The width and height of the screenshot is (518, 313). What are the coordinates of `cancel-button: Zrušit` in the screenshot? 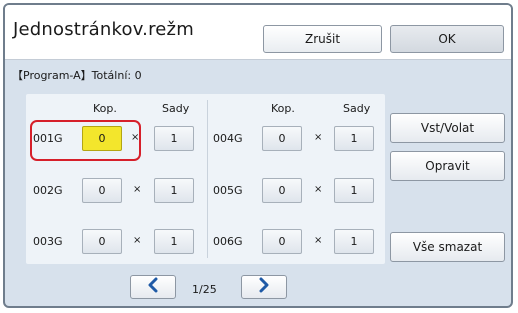 It's located at (322, 39).